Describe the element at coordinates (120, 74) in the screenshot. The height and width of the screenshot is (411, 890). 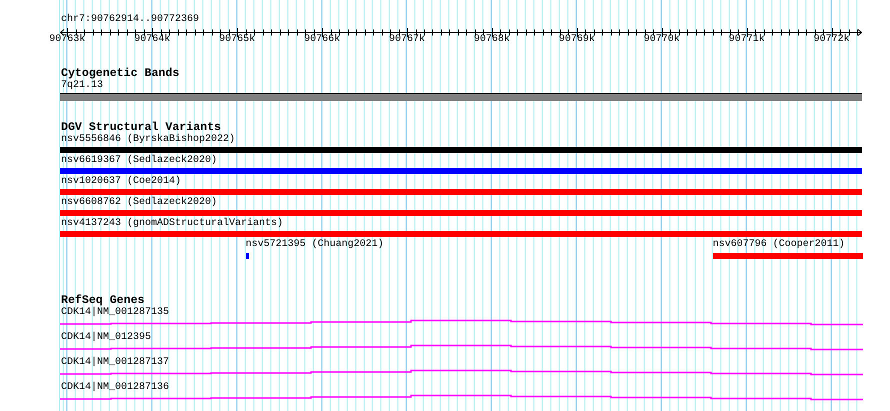
I see `track-title: Cytogenetic Bands` at that location.